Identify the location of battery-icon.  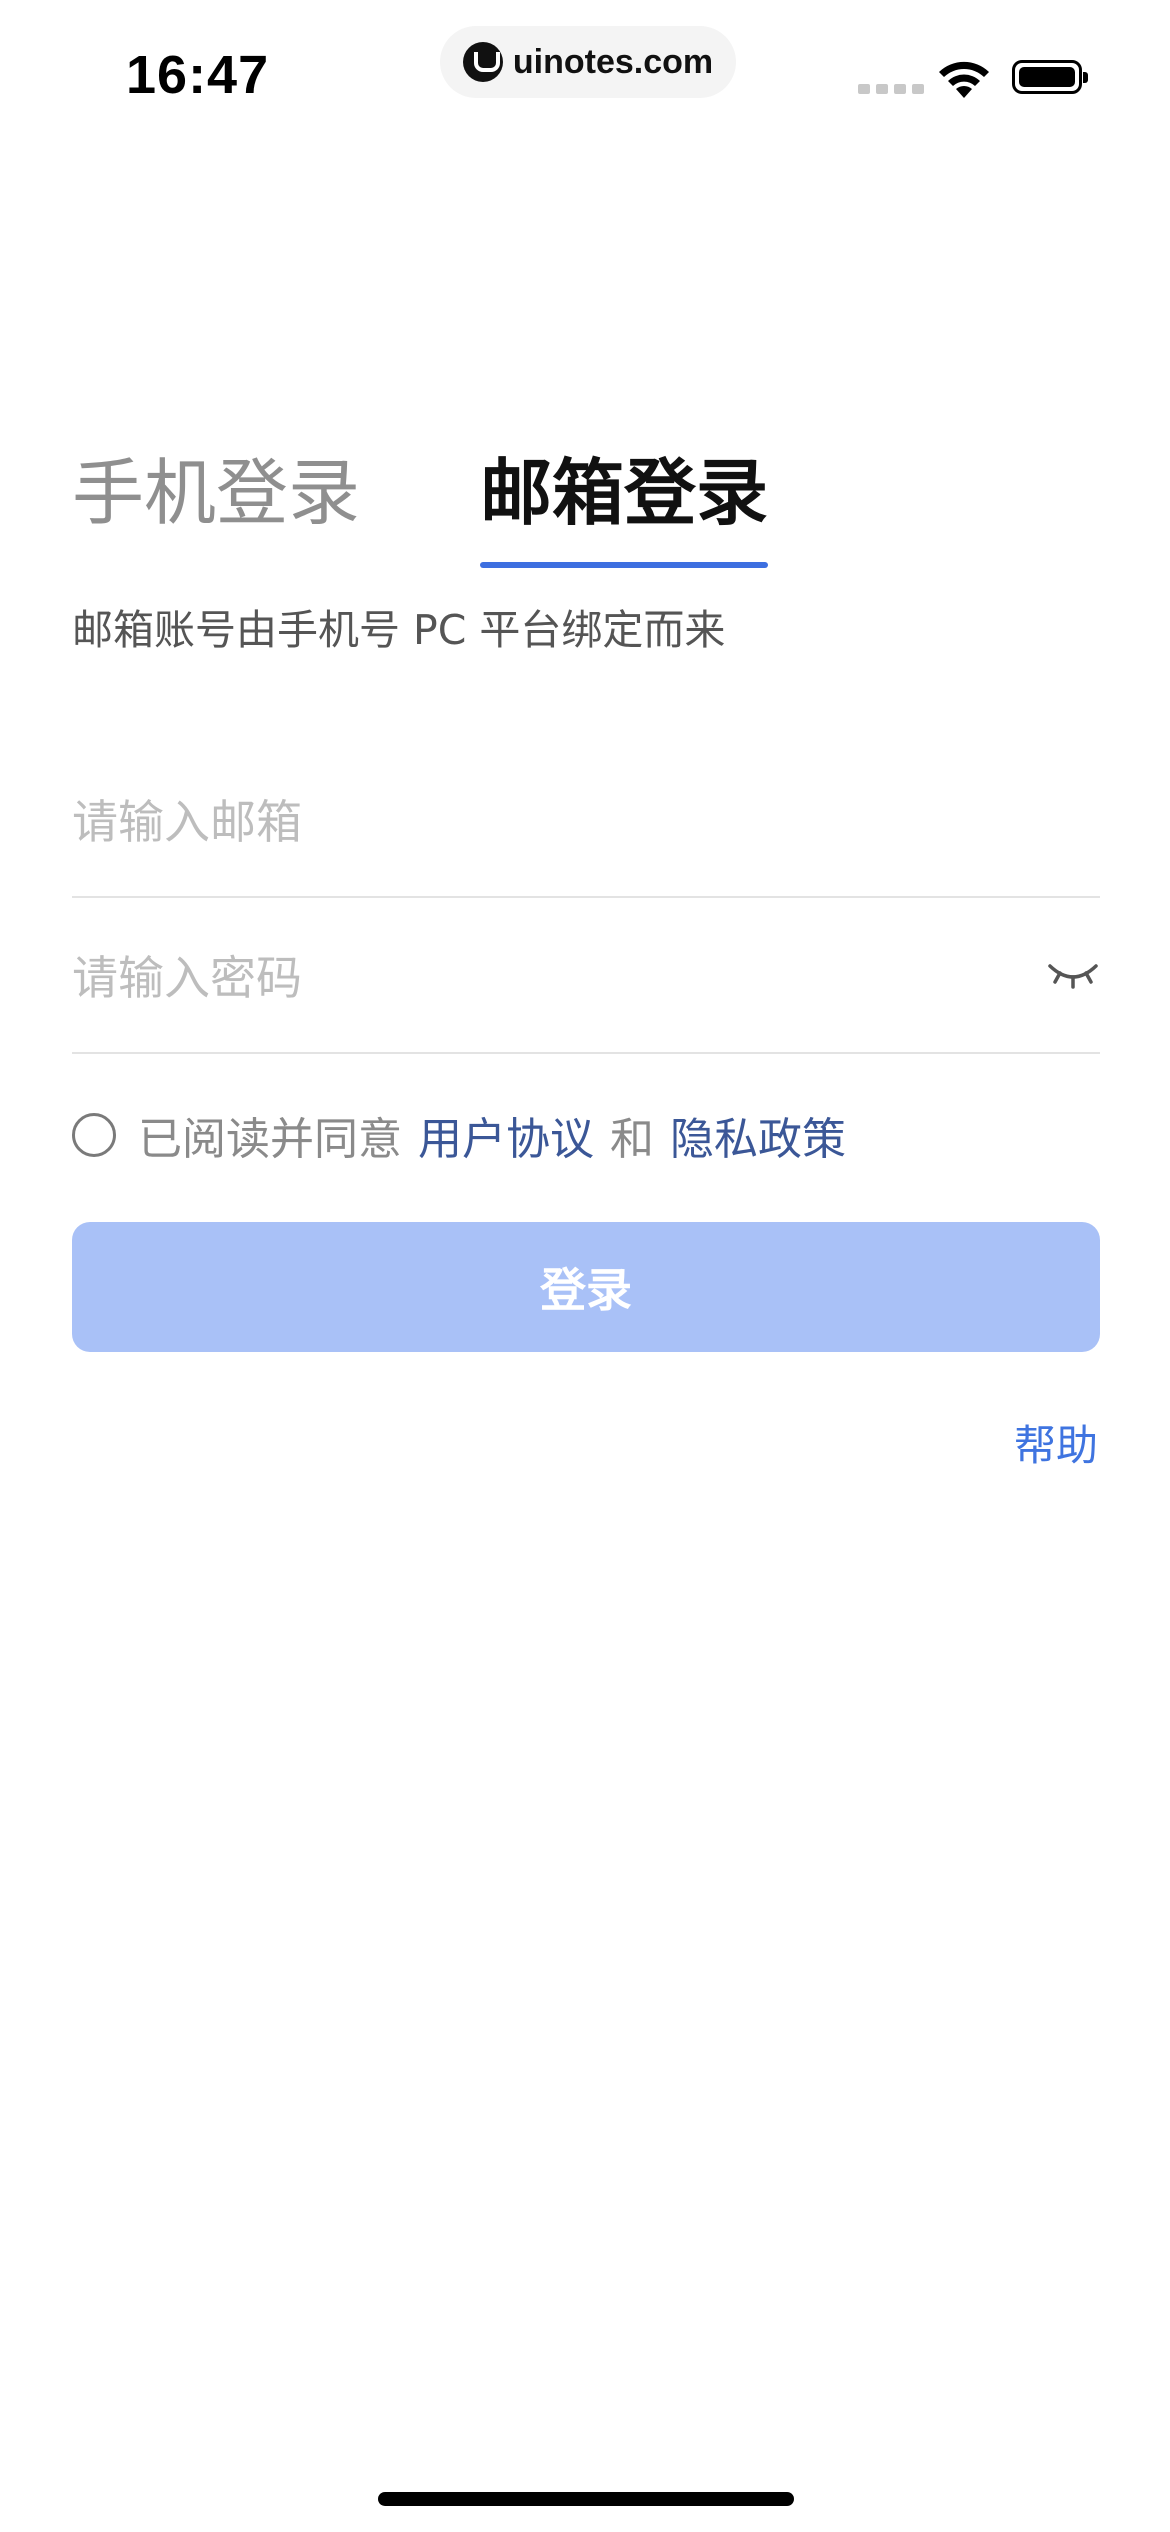
(1050, 77).